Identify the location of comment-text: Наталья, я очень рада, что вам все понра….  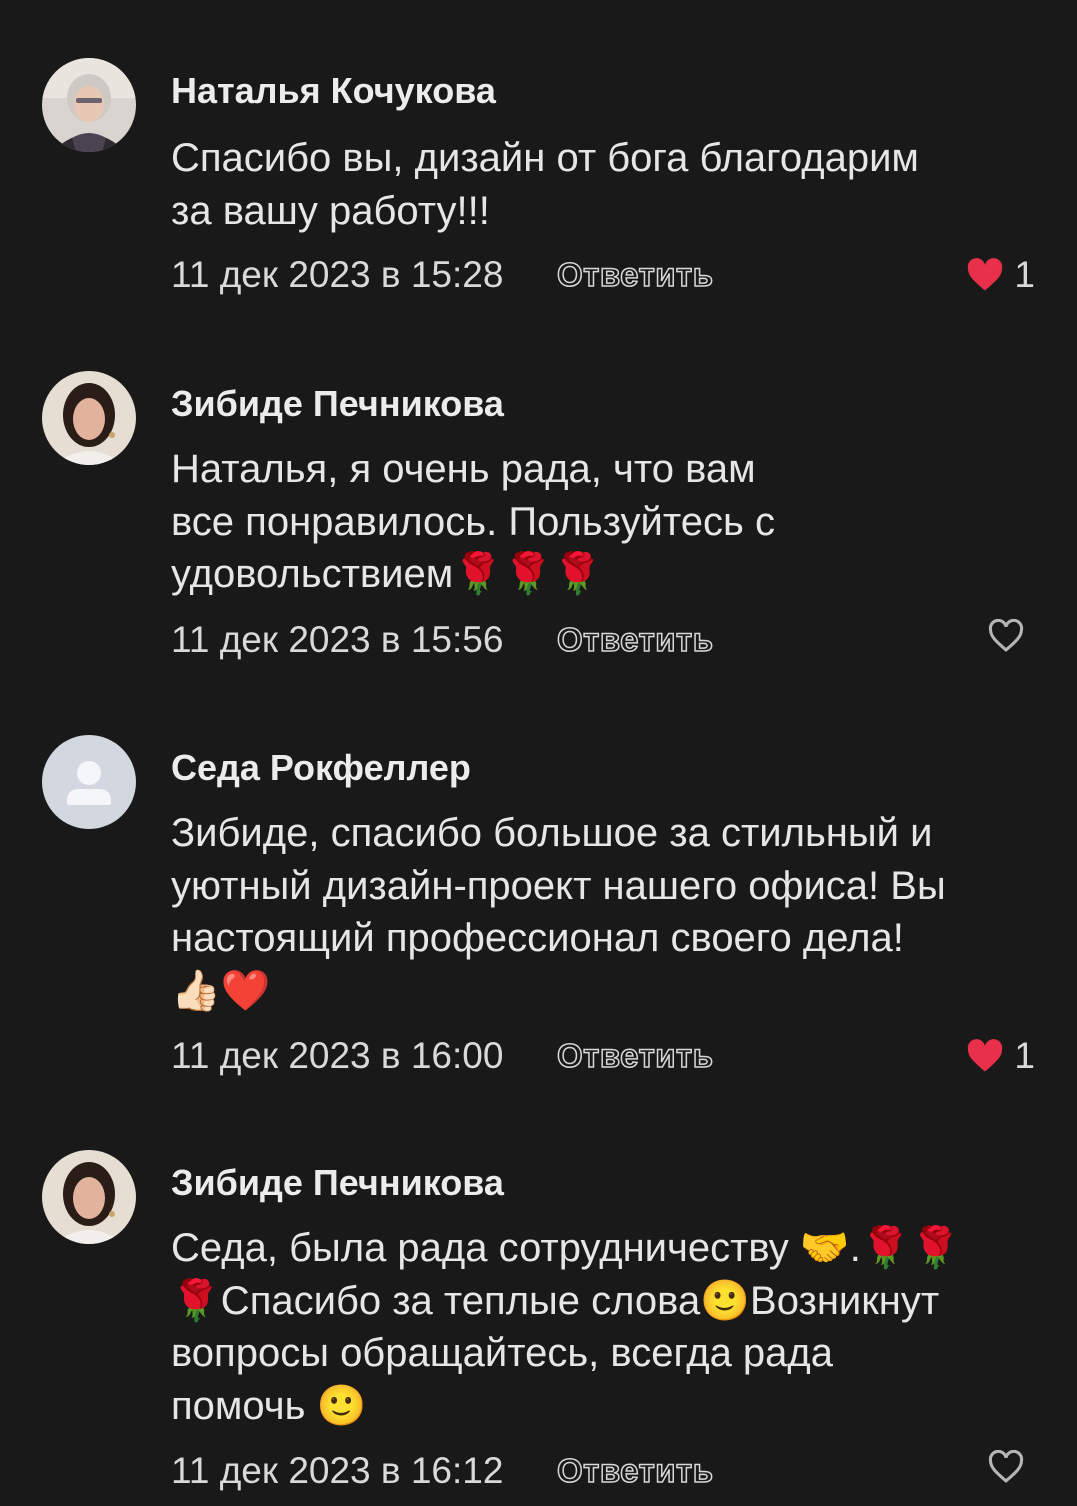
(473, 521).